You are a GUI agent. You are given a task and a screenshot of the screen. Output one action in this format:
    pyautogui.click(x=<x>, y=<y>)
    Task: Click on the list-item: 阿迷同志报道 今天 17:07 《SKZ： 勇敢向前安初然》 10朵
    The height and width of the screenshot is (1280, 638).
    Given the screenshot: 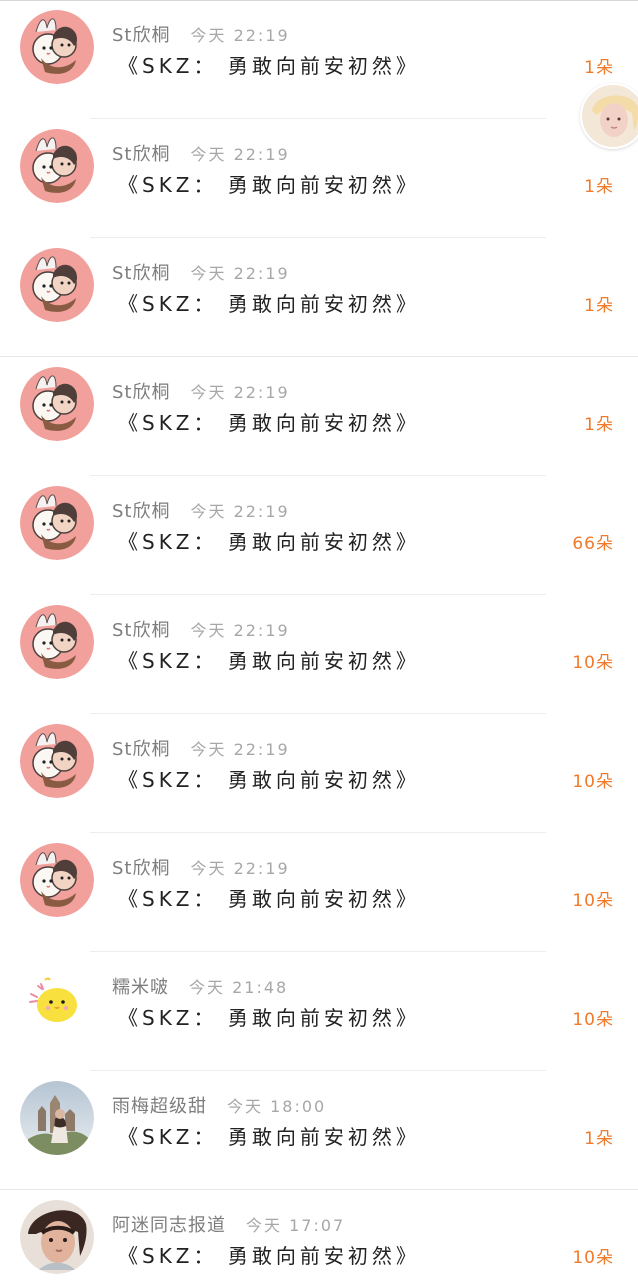 What is the action you would take?
    pyautogui.click(x=319, y=1235)
    